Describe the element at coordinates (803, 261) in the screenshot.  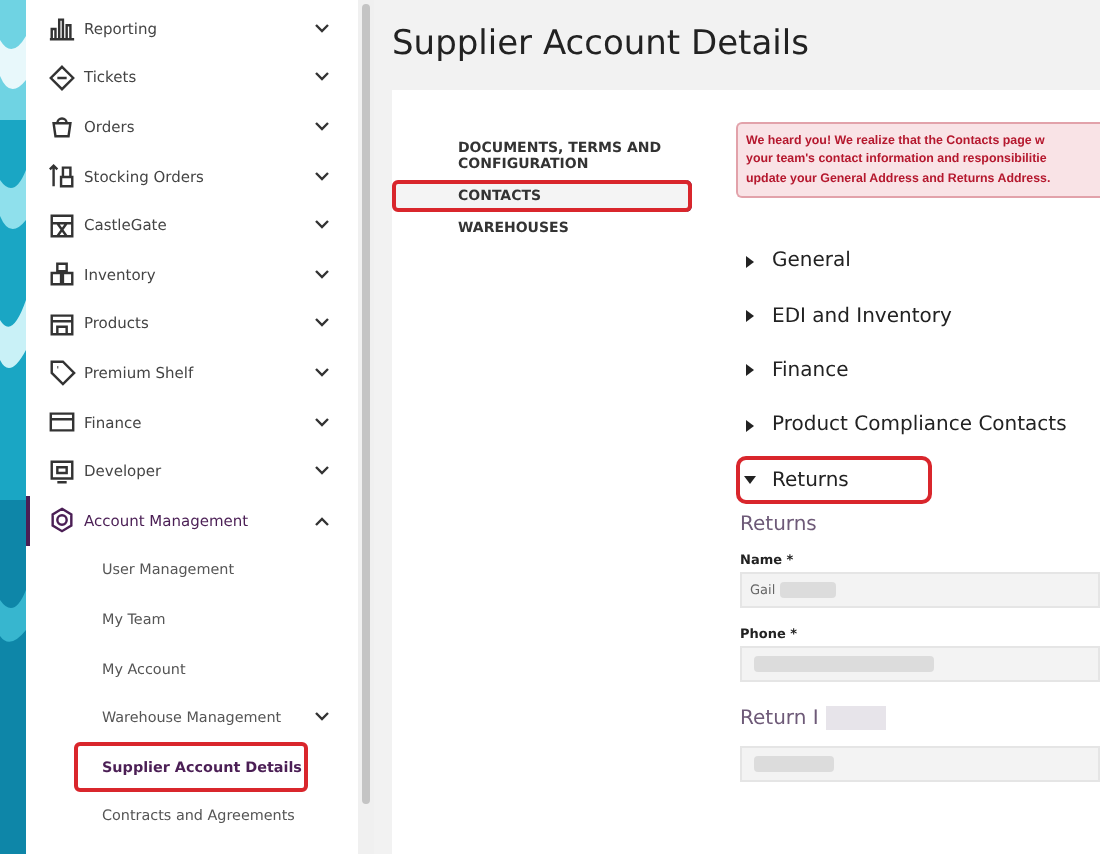
I see `accordion-header: General` at that location.